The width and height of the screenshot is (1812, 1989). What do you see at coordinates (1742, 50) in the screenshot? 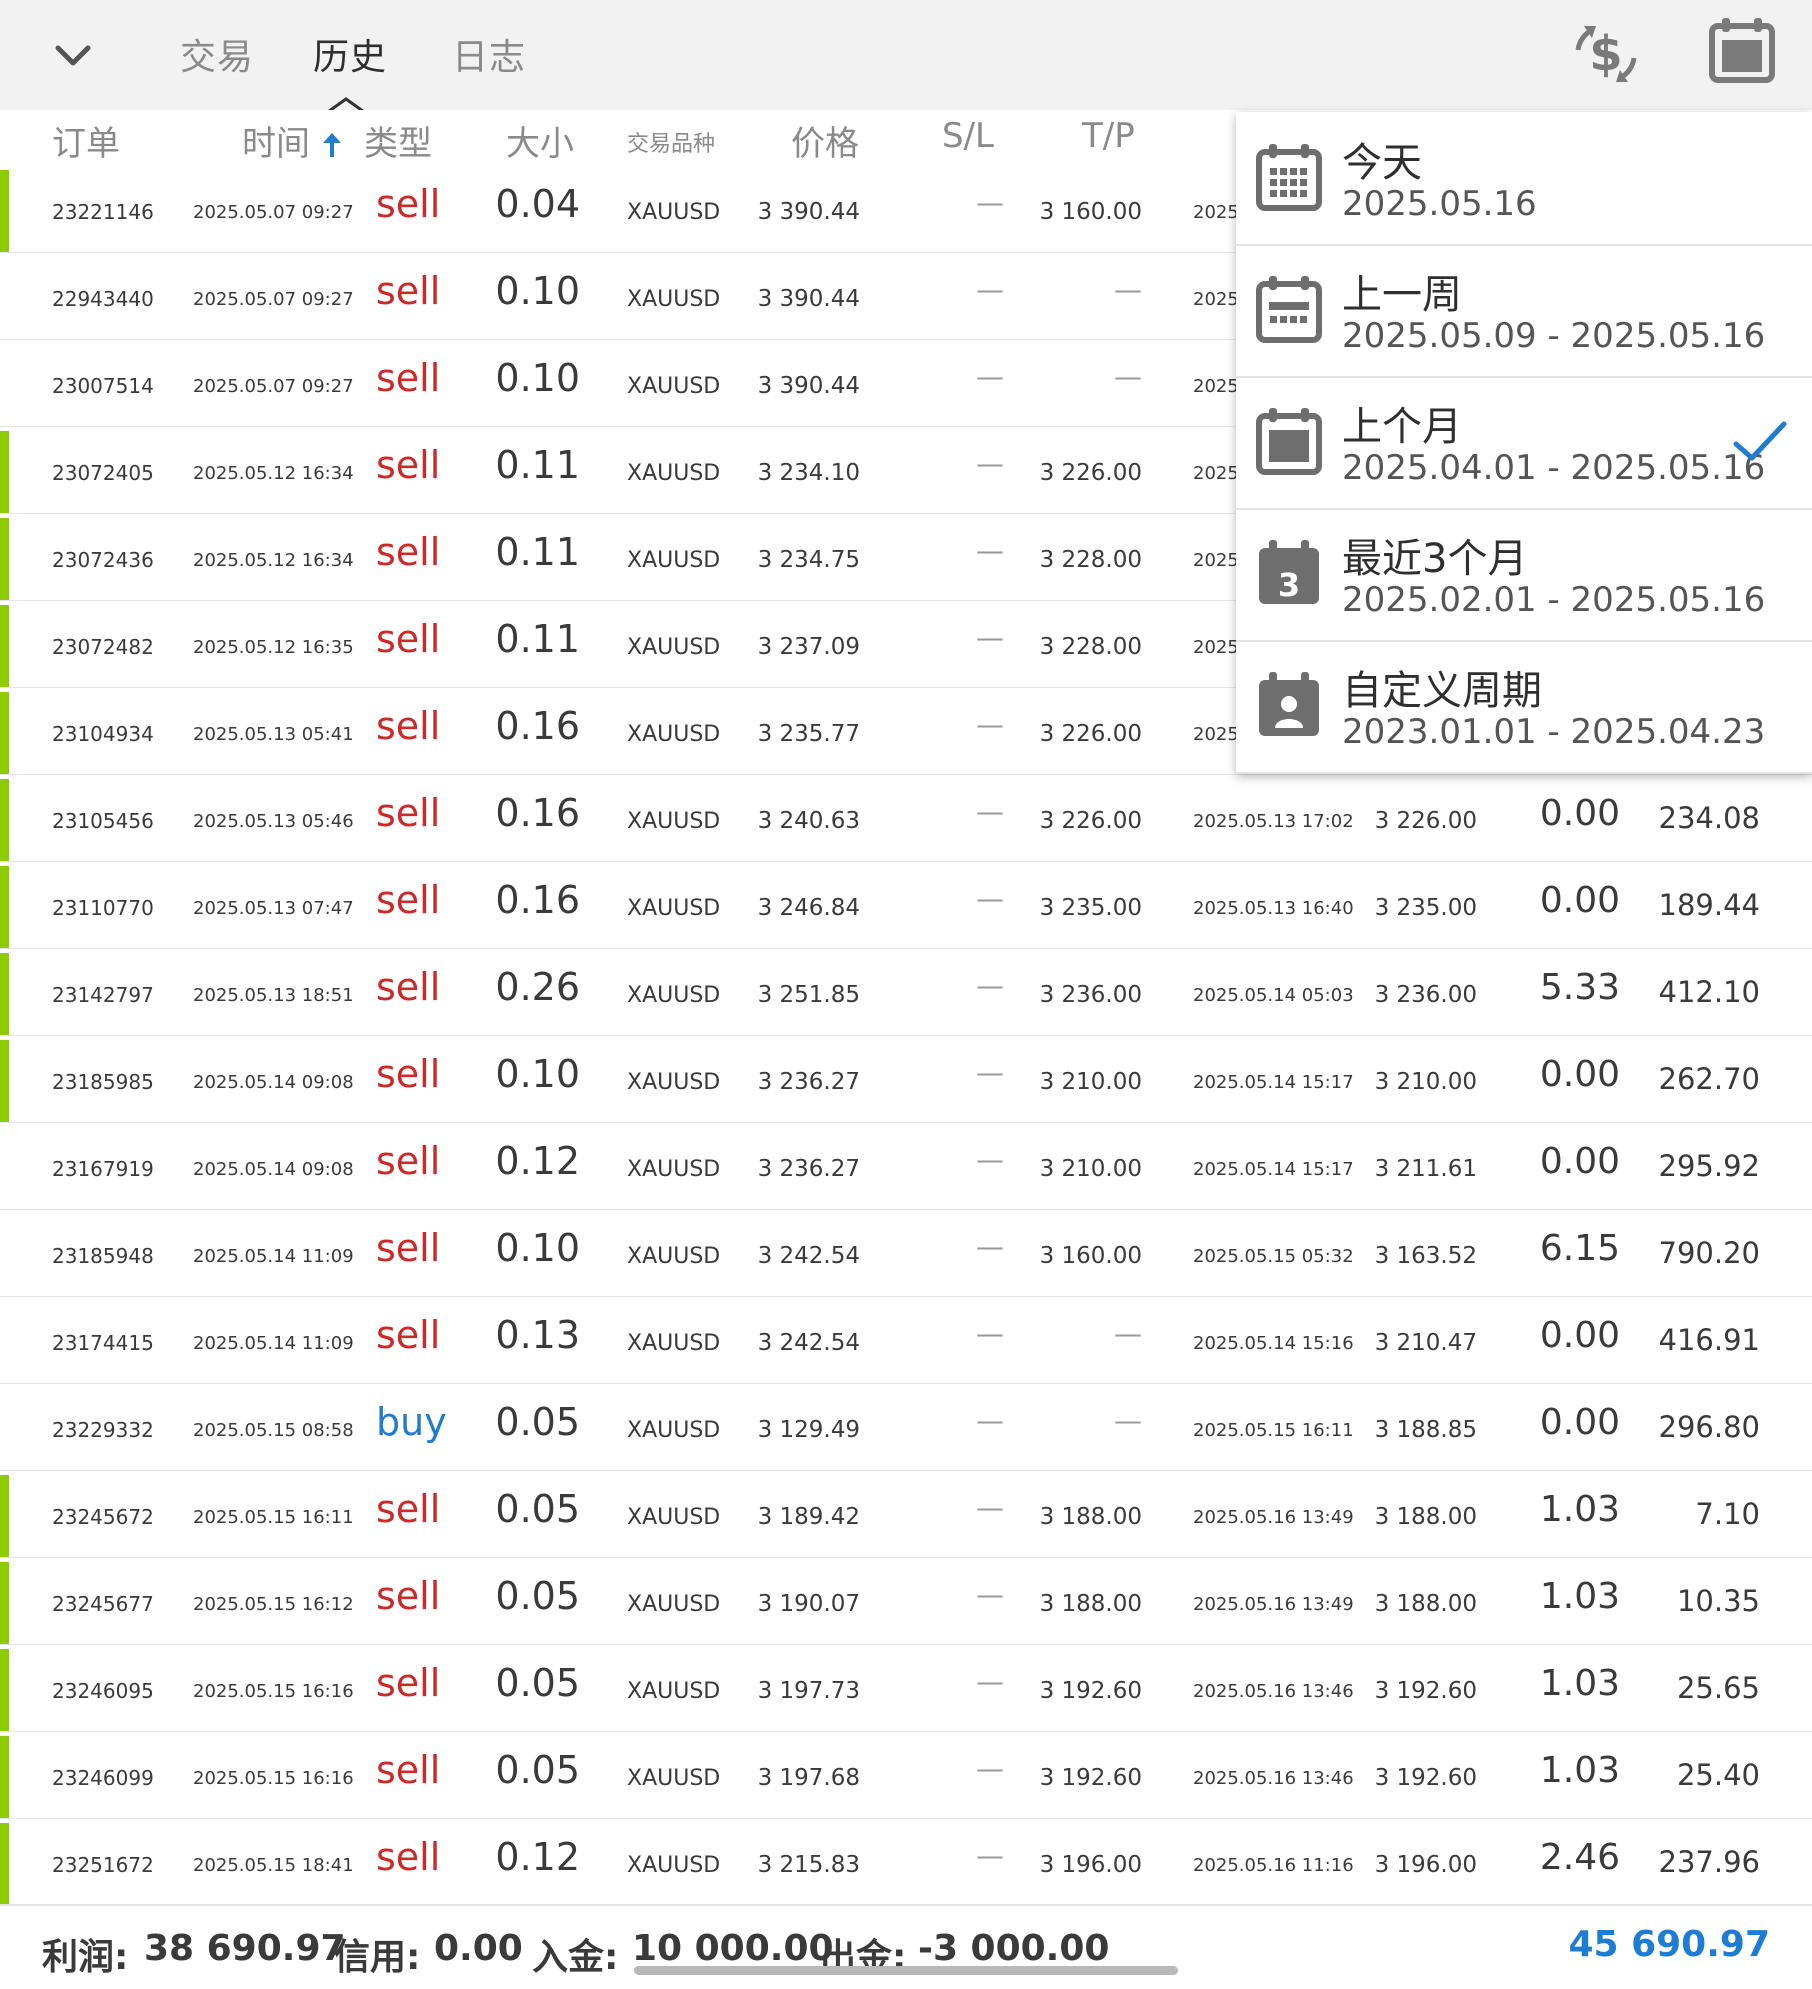
I see `calendar-icon` at bounding box center [1742, 50].